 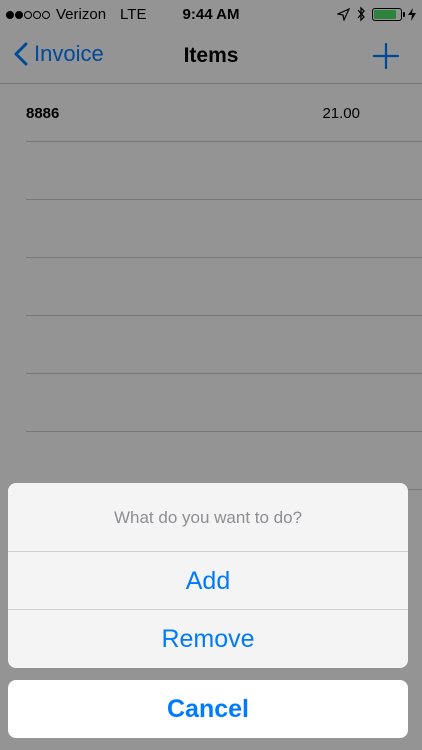 I want to click on action-sheet-title: What do you want to do?, so click(x=208, y=517).